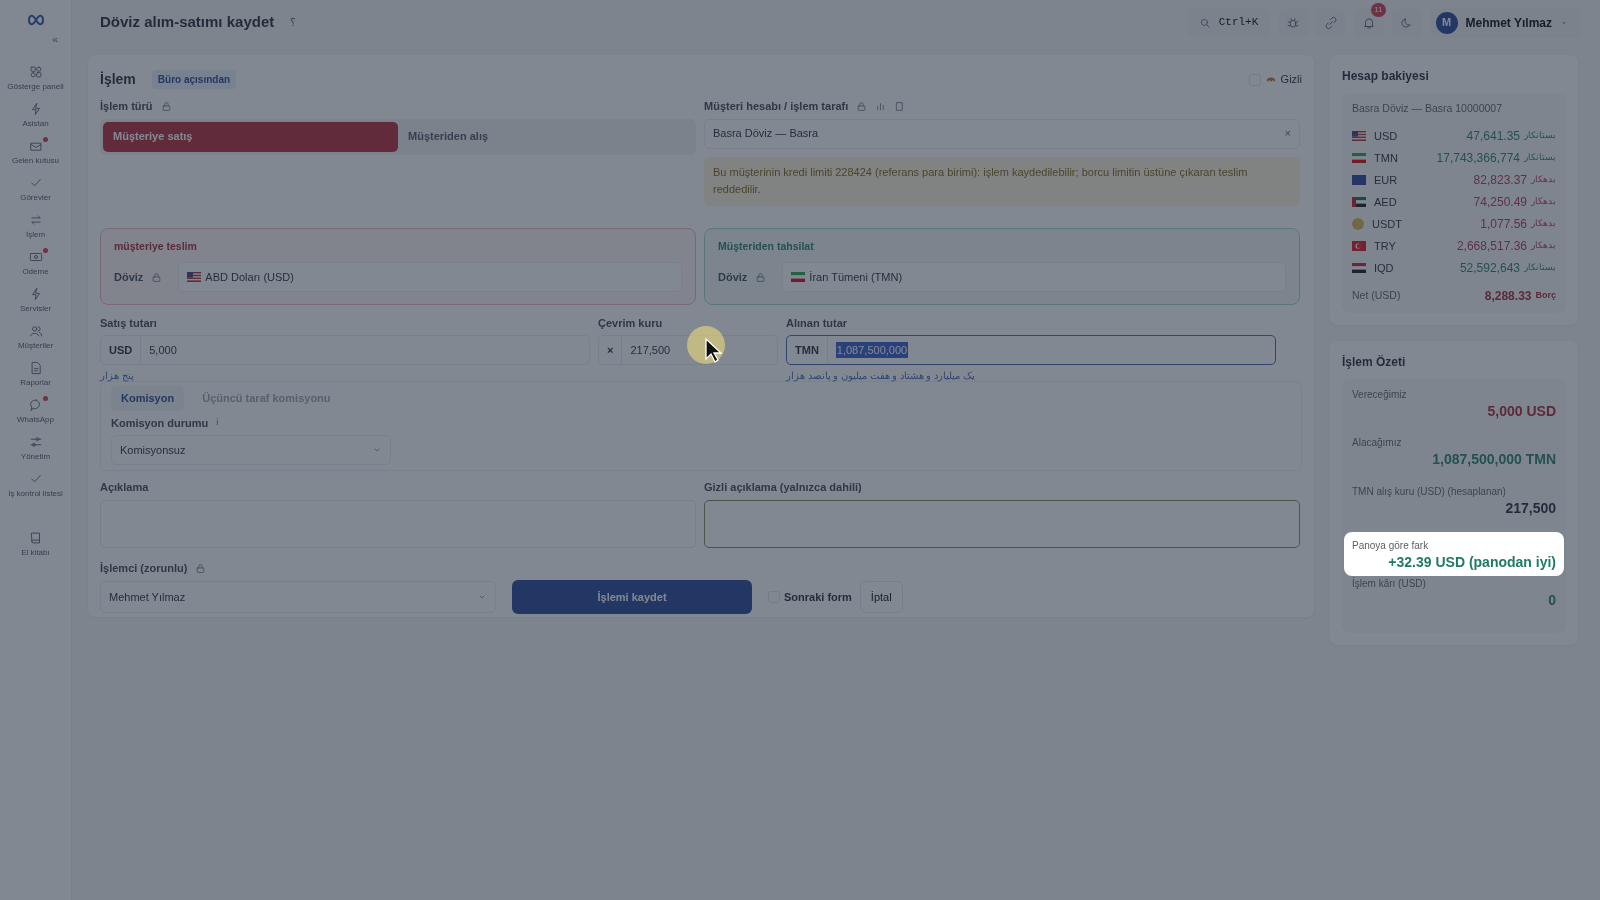  Describe the element at coordinates (1376, 295) in the screenshot. I see `net-label: Net (USD)` at that location.